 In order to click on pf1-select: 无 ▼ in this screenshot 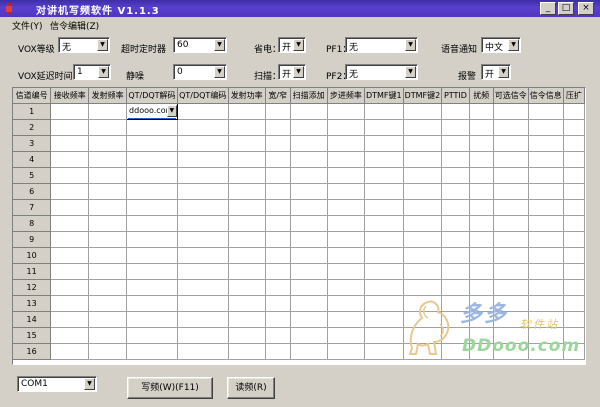, I will do `click(381, 45)`.